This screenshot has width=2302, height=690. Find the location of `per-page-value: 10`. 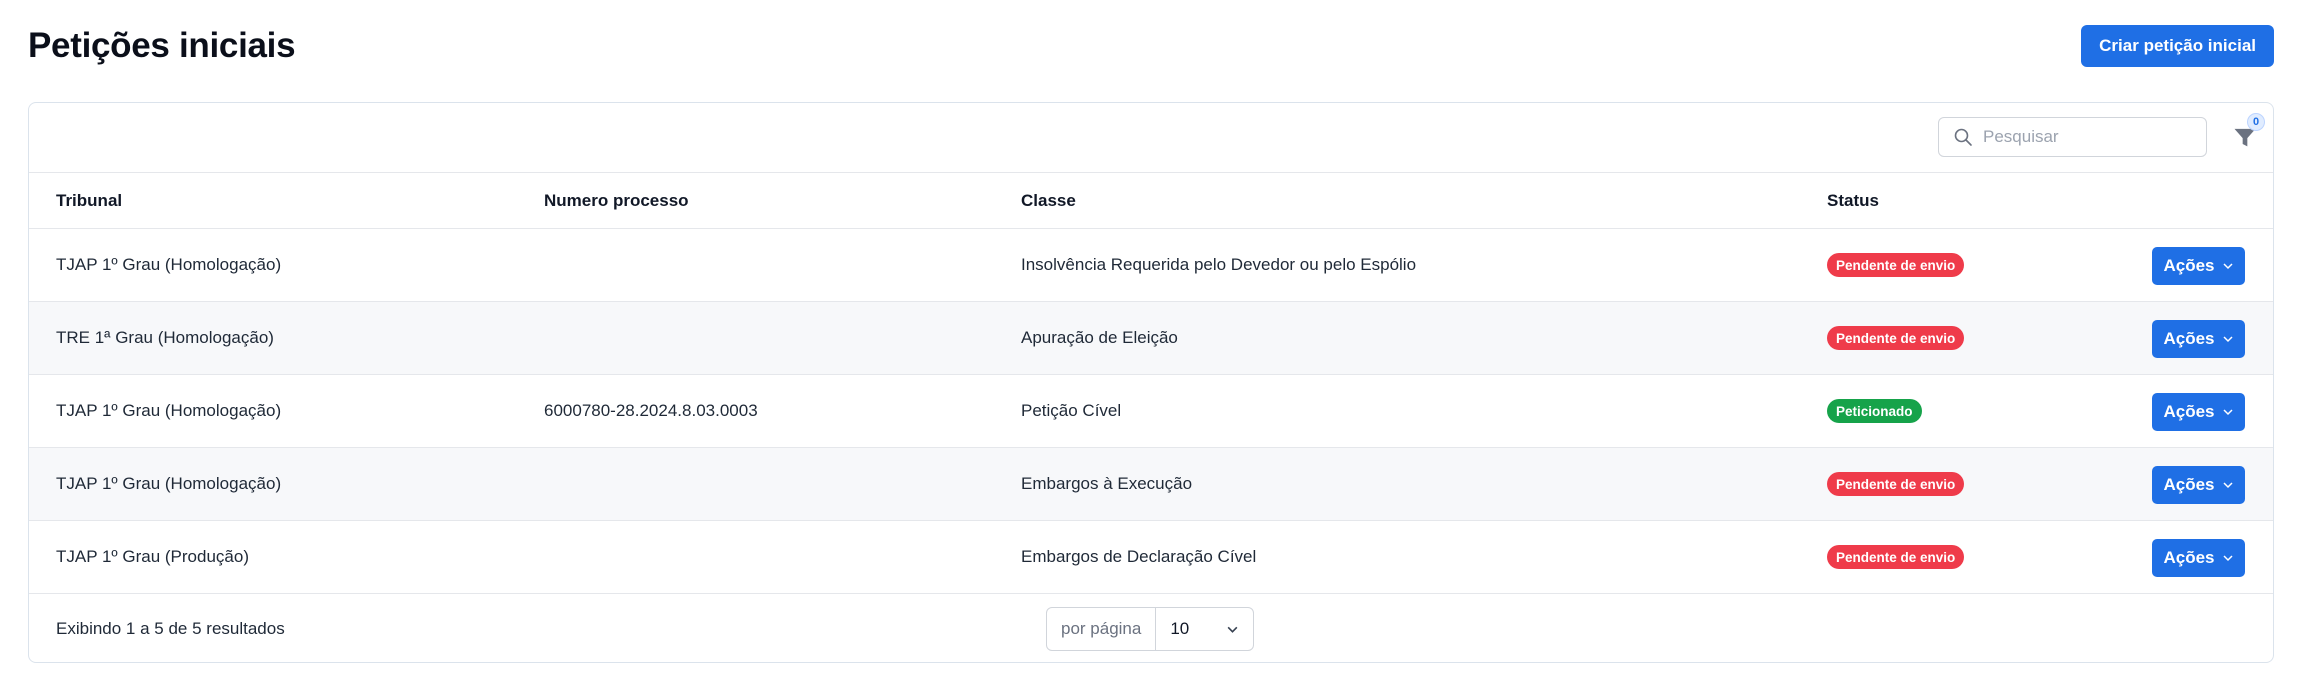

per-page-value: 10 is located at coordinates (1180, 628).